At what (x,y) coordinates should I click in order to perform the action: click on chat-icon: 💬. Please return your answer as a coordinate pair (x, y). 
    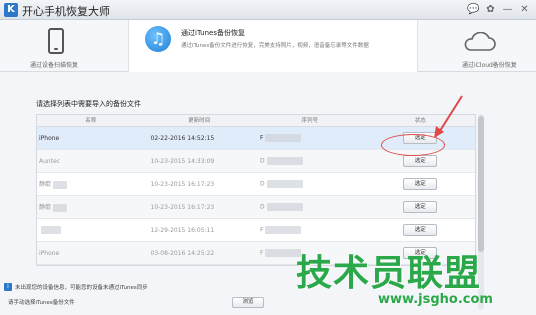
    Looking at the image, I should click on (473, 9).